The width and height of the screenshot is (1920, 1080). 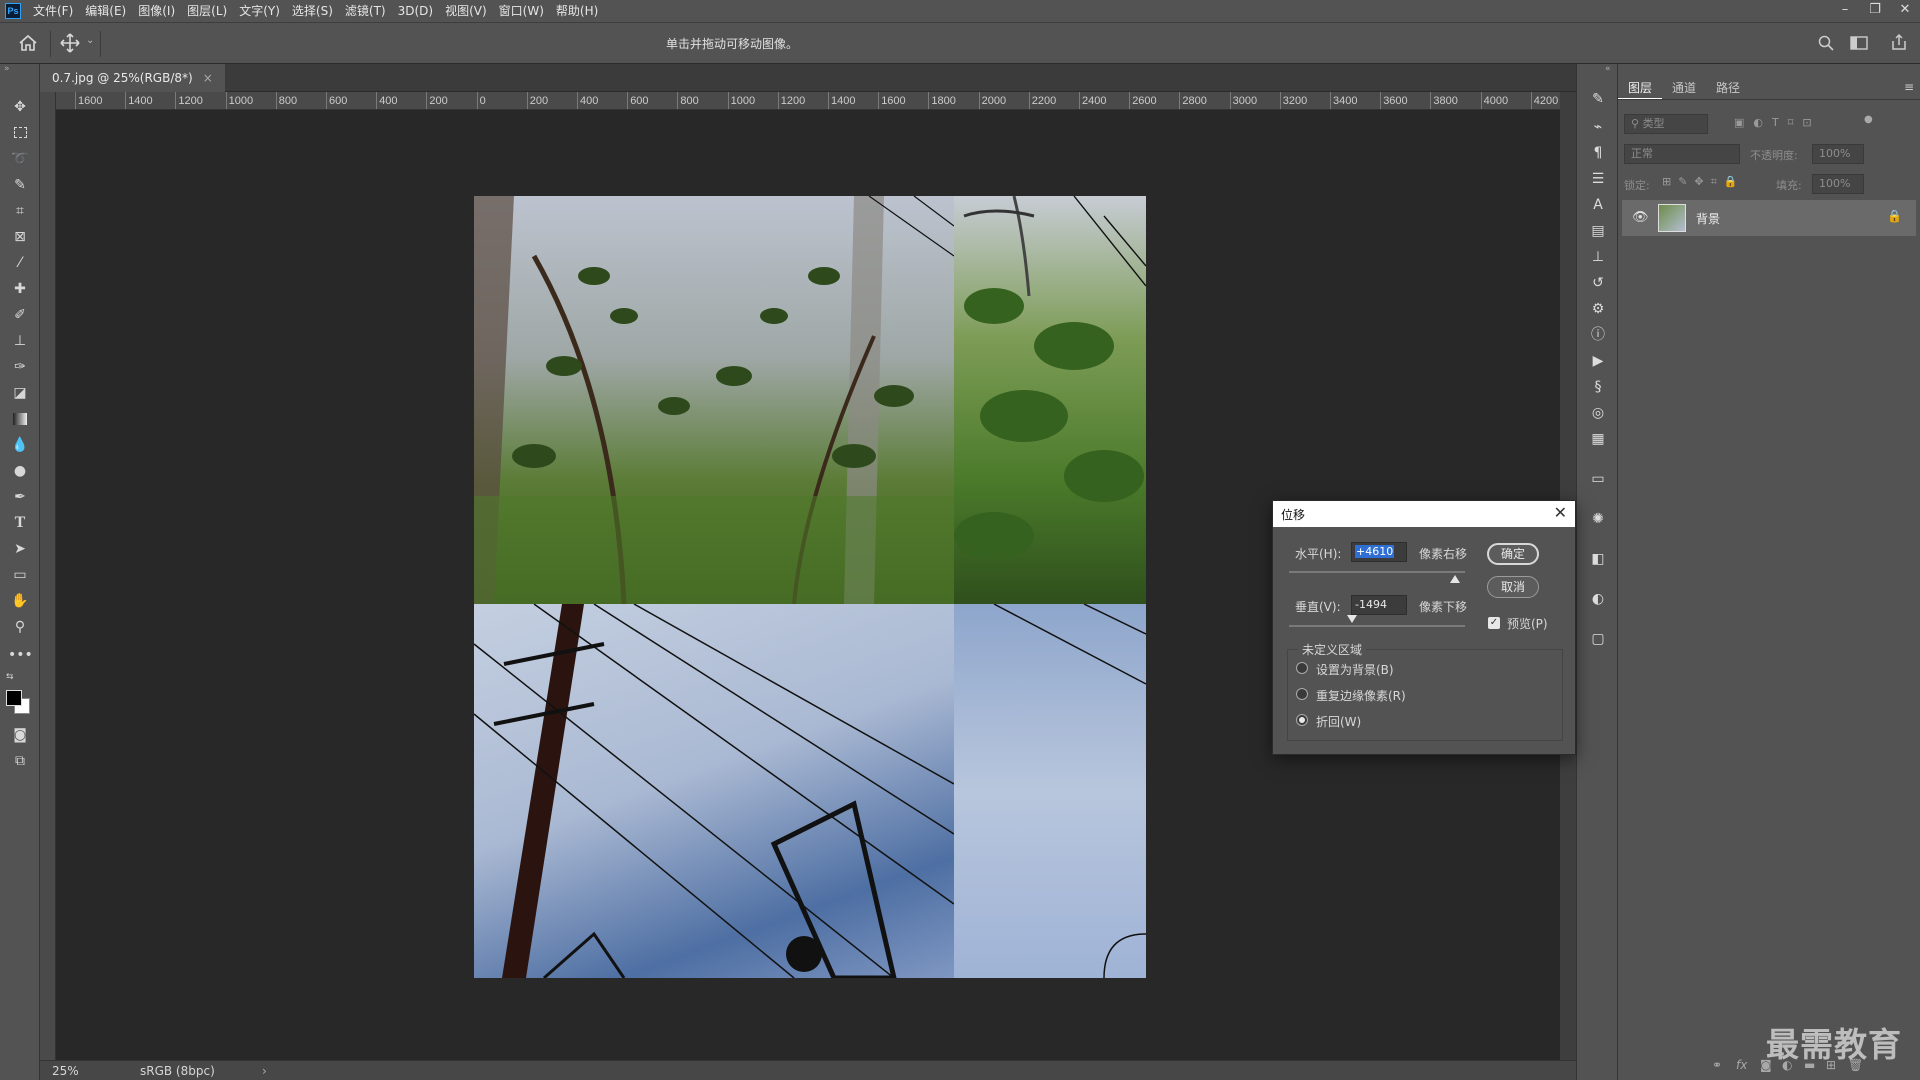 I want to click on horizontal-slider-track, so click(x=1377, y=572).